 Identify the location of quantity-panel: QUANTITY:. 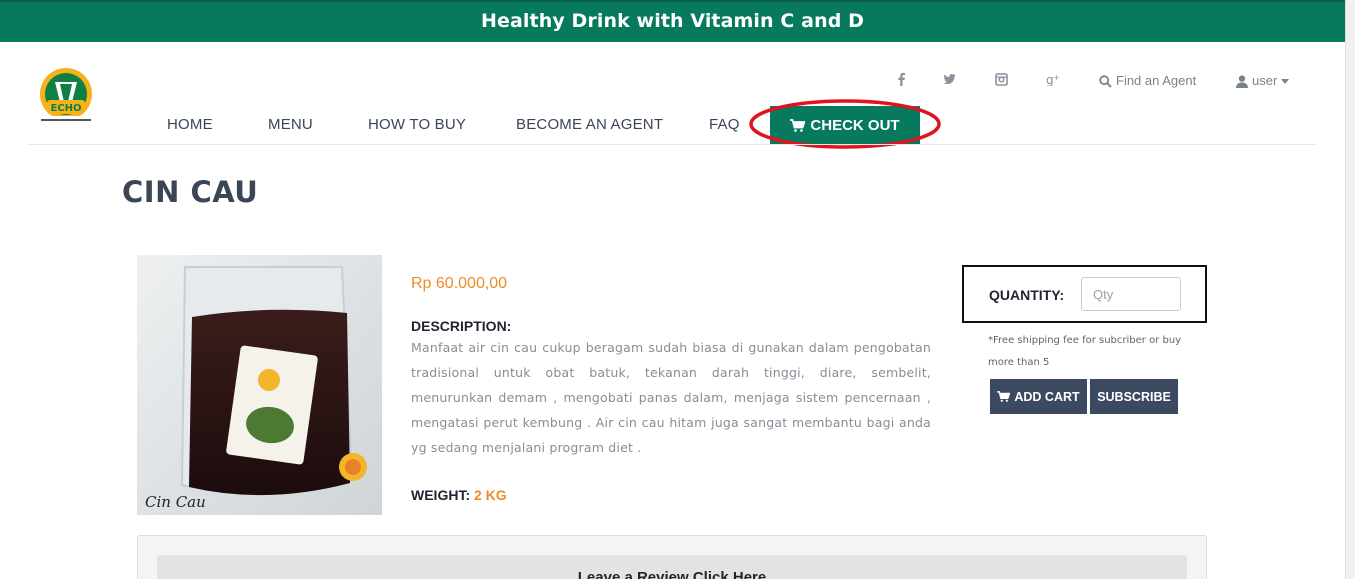
(1084, 294).